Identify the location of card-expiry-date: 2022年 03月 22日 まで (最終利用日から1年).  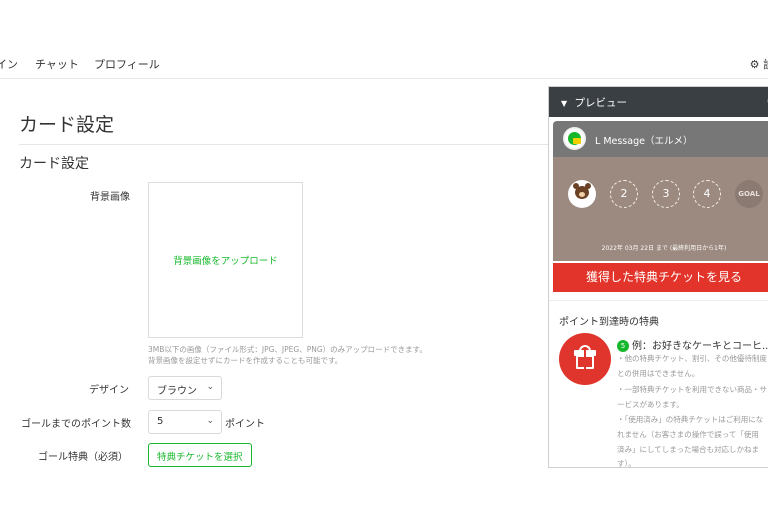
(664, 248).